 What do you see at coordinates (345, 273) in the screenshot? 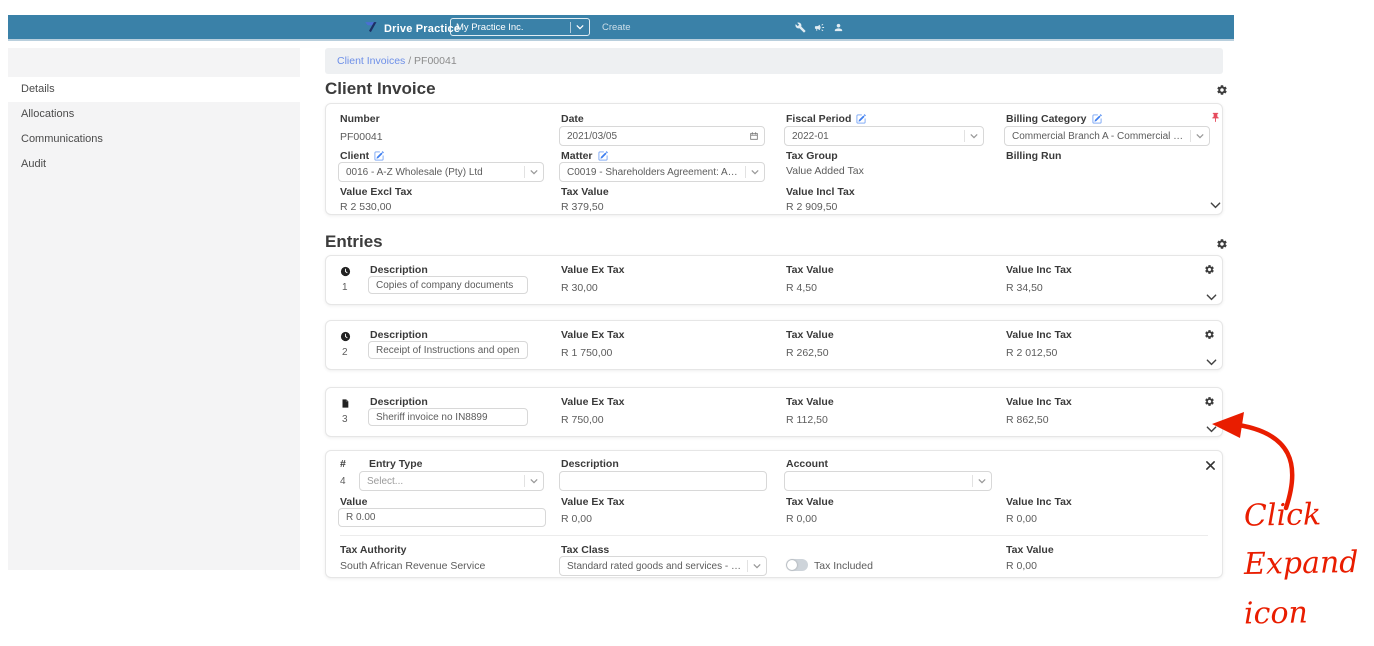
I see `clock-icon` at bounding box center [345, 273].